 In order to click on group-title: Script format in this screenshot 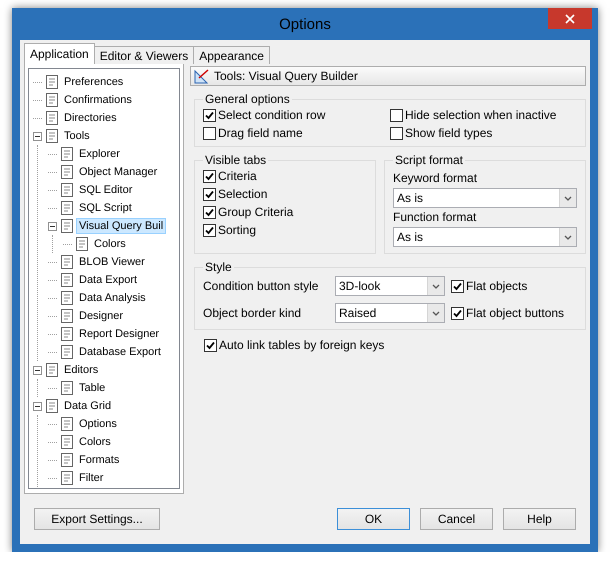, I will do `click(429, 160)`.